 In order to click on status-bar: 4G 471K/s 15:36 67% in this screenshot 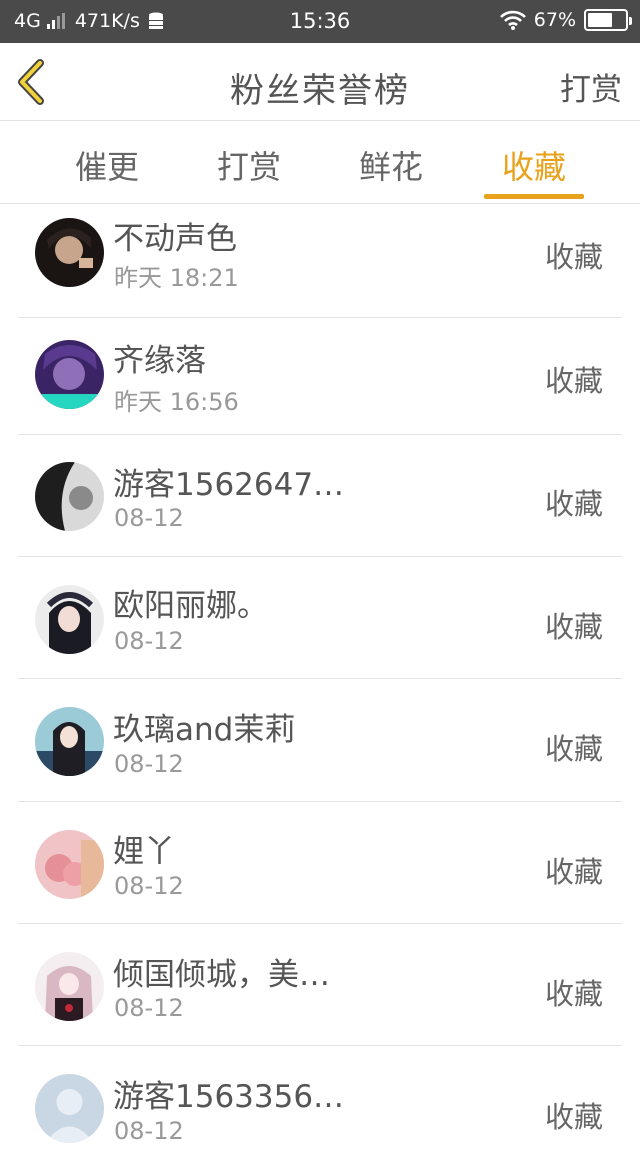, I will do `click(320, 21)`.